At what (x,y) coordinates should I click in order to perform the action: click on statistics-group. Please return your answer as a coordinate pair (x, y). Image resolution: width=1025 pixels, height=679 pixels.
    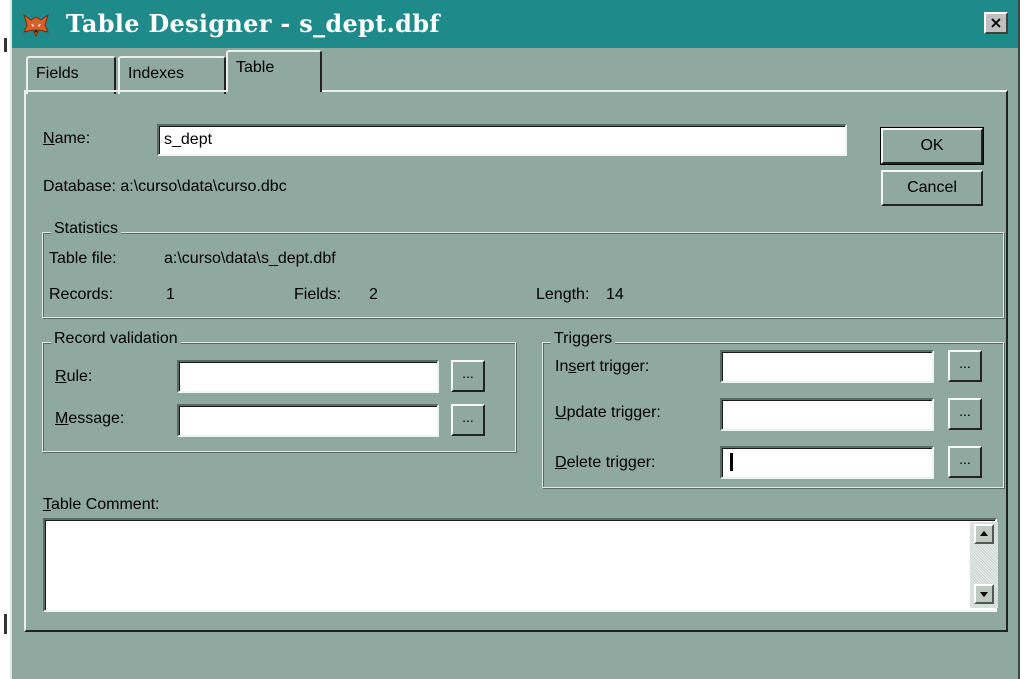
    Looking at the image, I should click on (523, 275).